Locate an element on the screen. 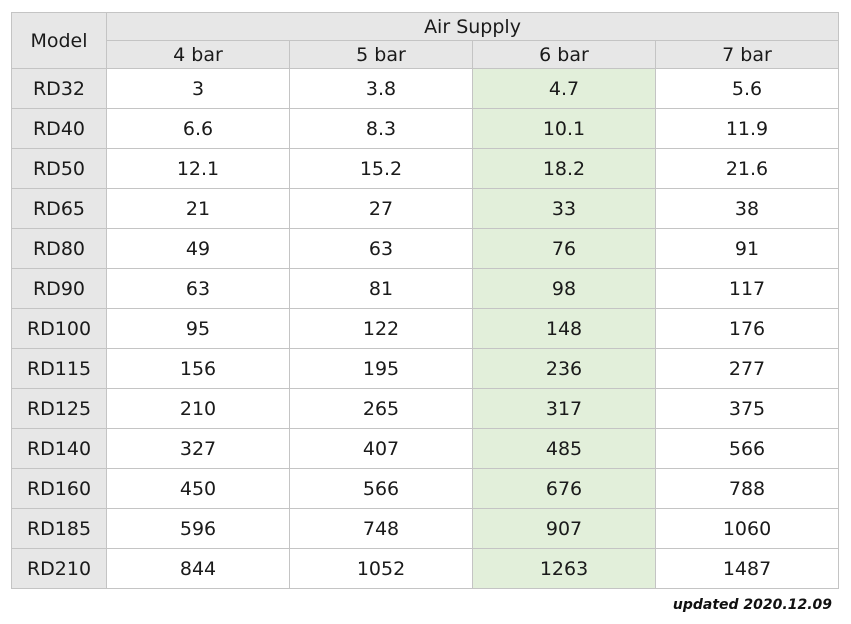 The image size is (851, 624). value-cell: 450 is located at coordinates (198, 488).